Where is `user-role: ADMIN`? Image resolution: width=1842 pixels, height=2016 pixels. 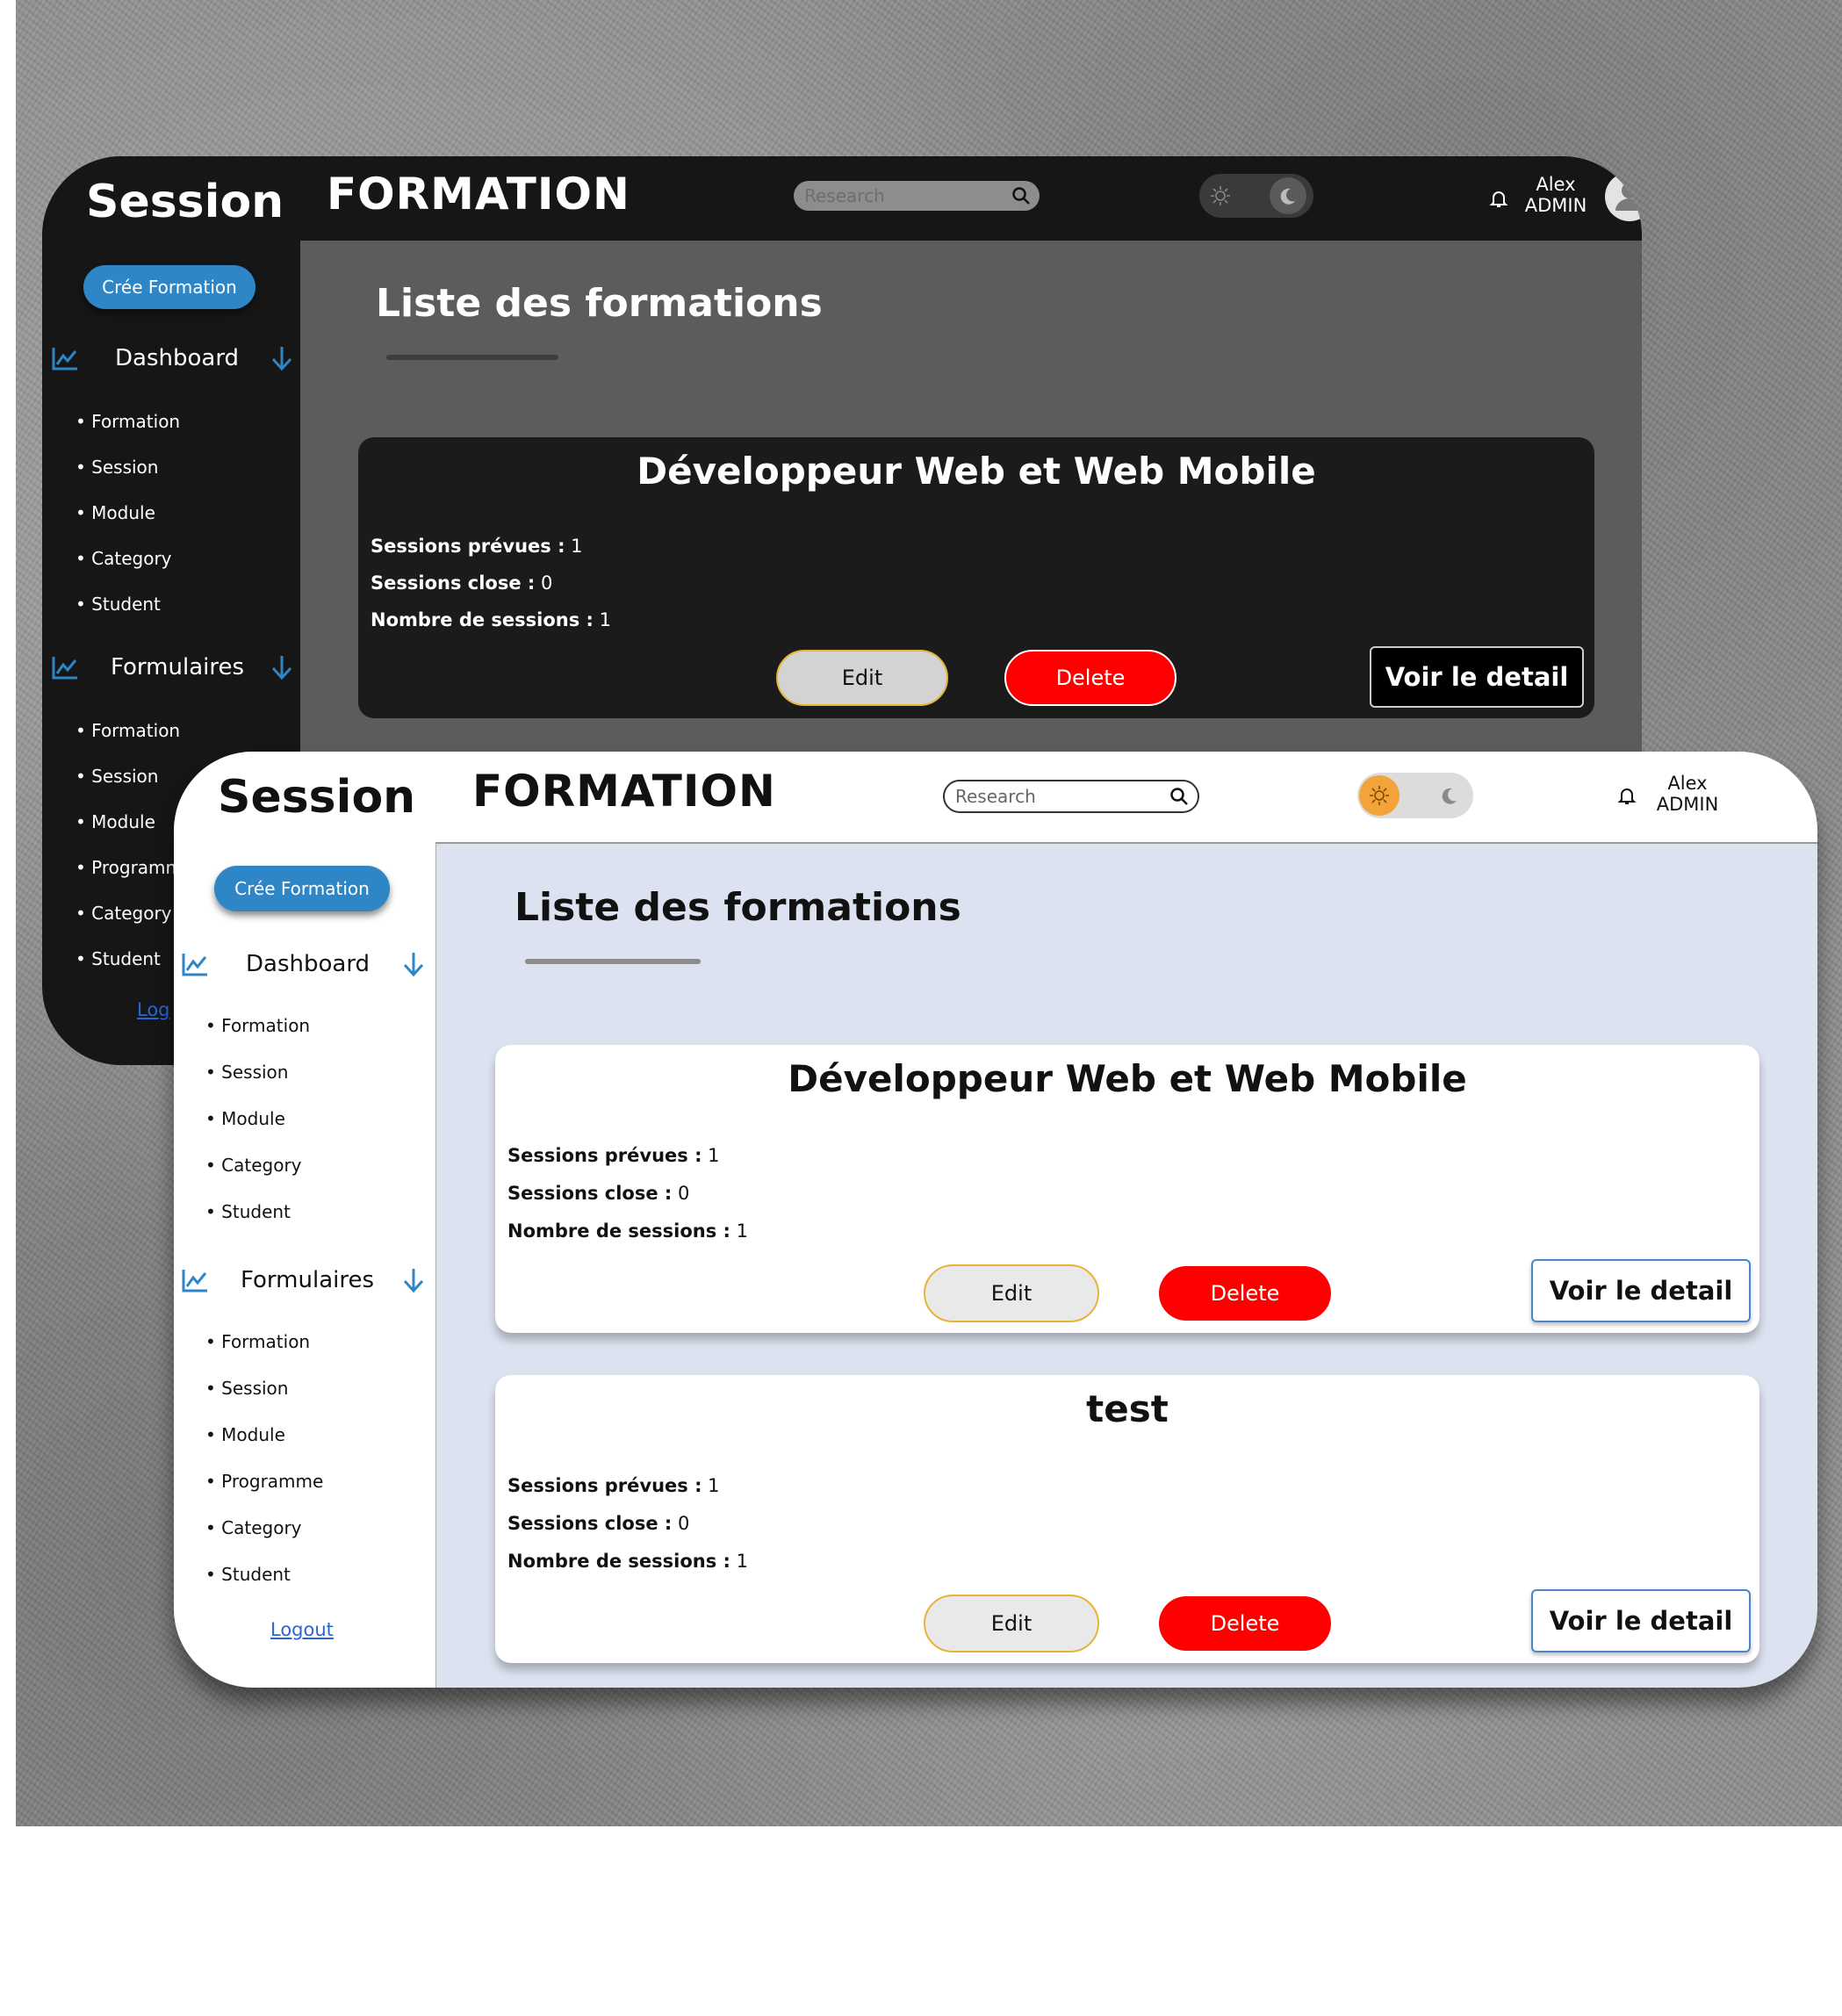
user-role: ADMIN is located at coordinates (1687, 804).